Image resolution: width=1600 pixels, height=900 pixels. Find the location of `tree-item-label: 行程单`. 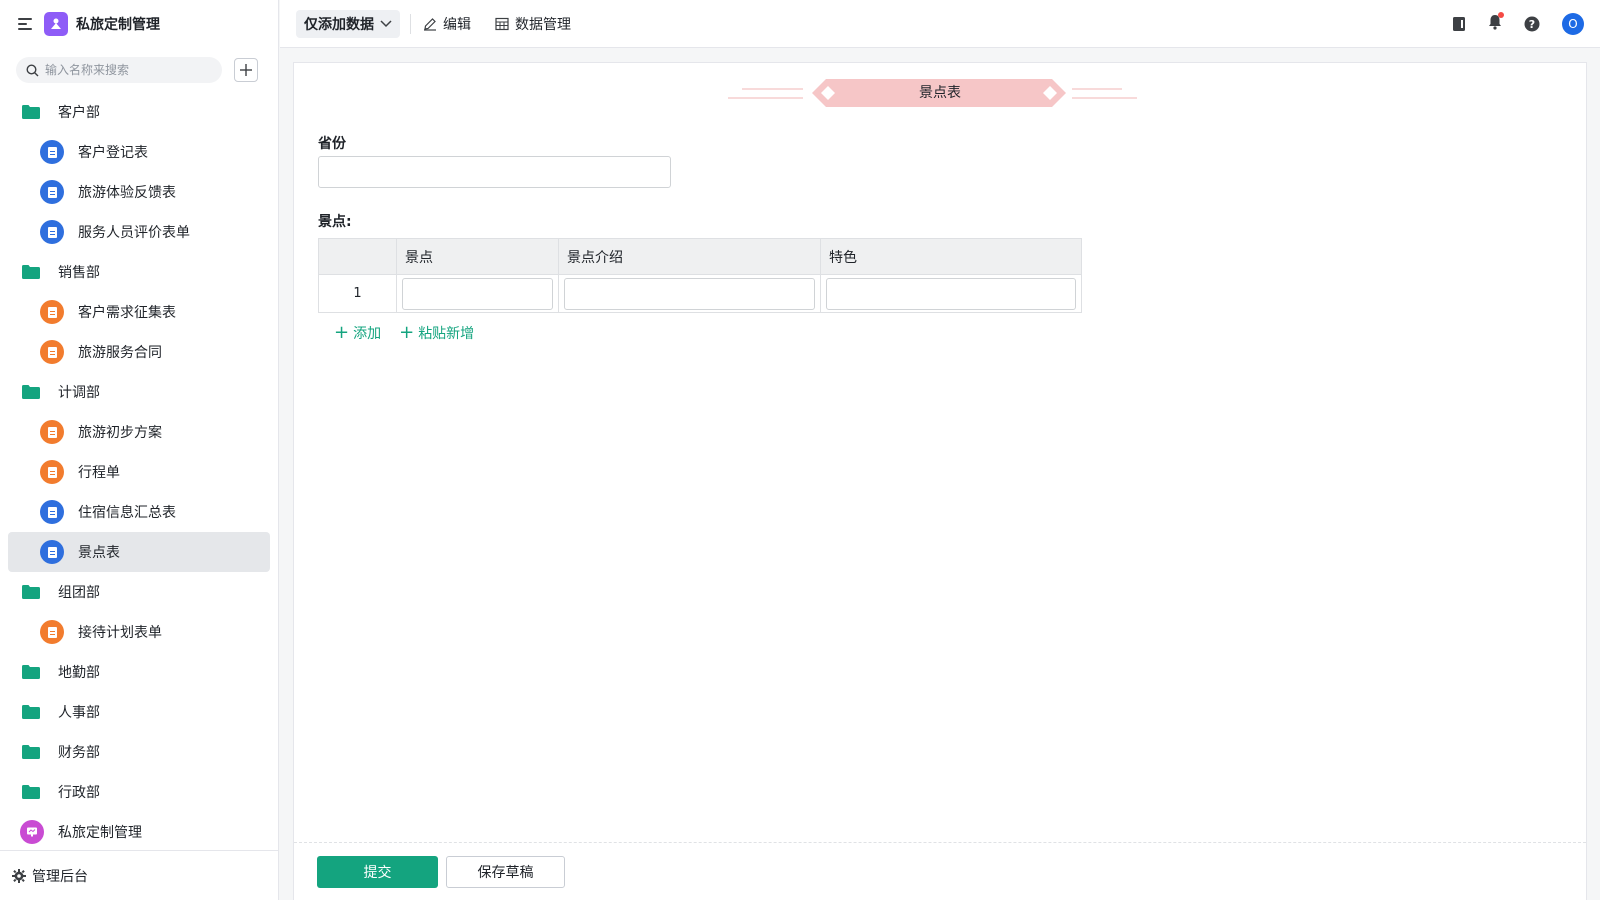

tree-item-label: 行程单 is located at coordinates (99, 473).